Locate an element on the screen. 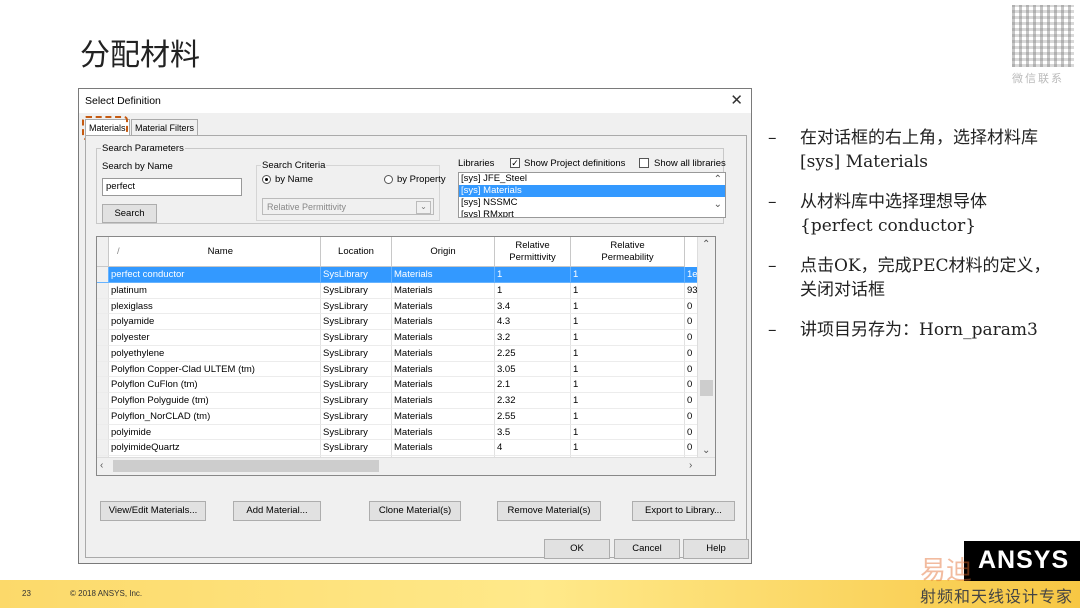 The width and height of the screenshot is (1080, 608). table-cell: Polyflon Polyguide (tm) is located at coordinates (215, 401).